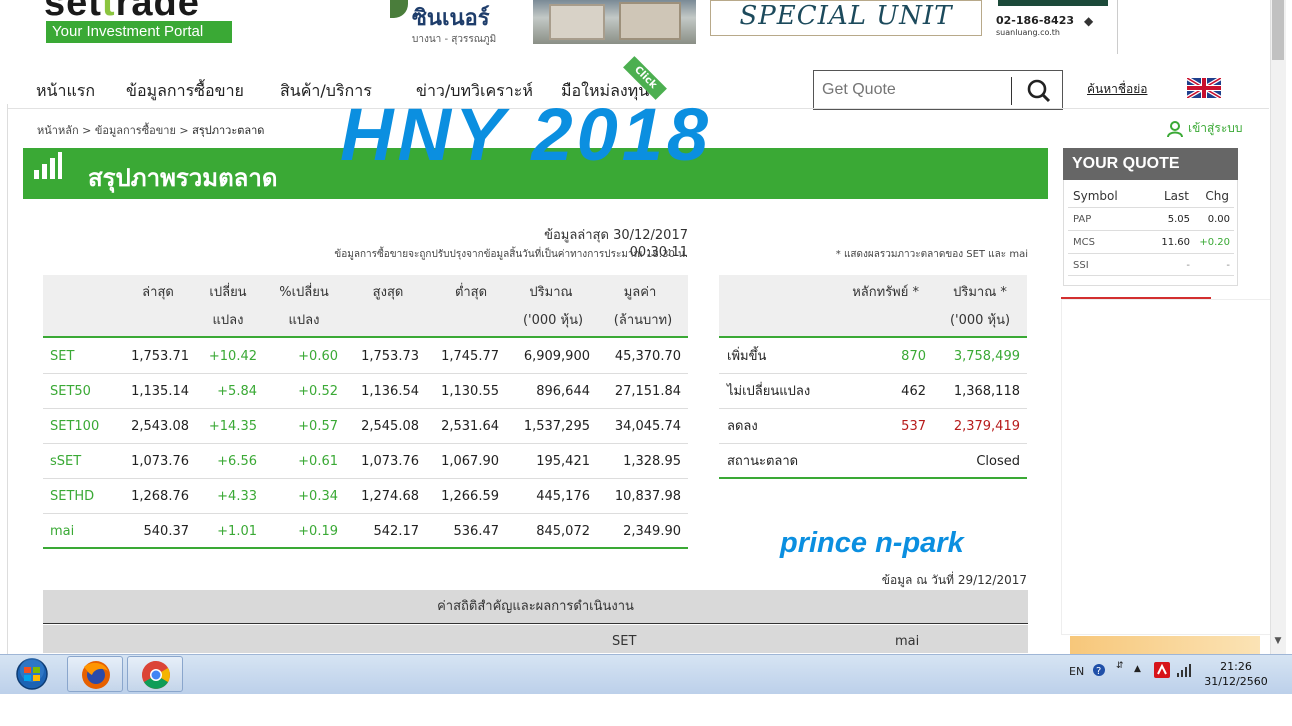  What do you see at coordinates (643, 320) in the screenshot?
I see `col-value-unit: (ล้านบาท)` at bounding box center [643, 320].